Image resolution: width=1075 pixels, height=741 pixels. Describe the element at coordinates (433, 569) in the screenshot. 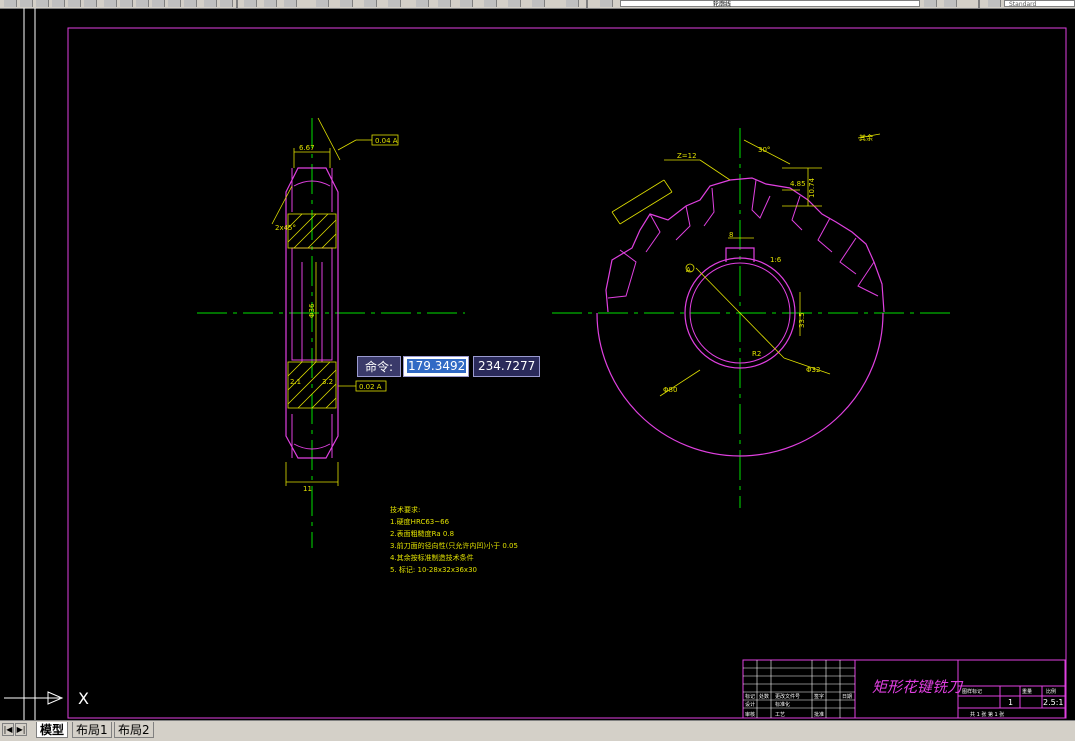

I see `tech-note-line: 5. 标记: 10-28x32x36x30` at that location.